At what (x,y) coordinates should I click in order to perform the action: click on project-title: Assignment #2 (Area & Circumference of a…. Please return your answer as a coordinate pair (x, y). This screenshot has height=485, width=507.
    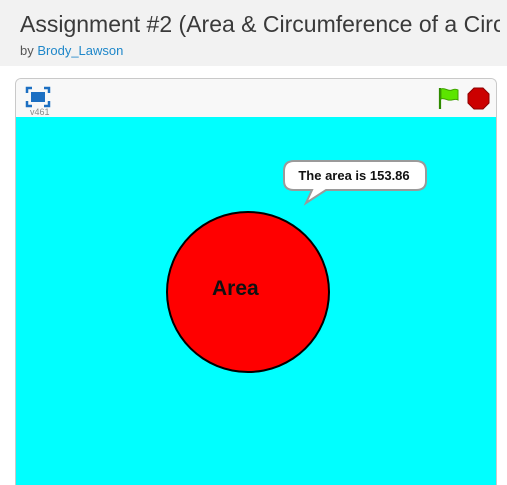
    Looking at the image, I should click on (260, 24).